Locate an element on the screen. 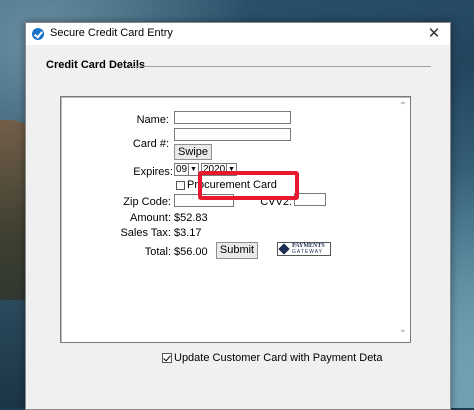  amount-value: $52.83 is located at coordinates (191, 218).